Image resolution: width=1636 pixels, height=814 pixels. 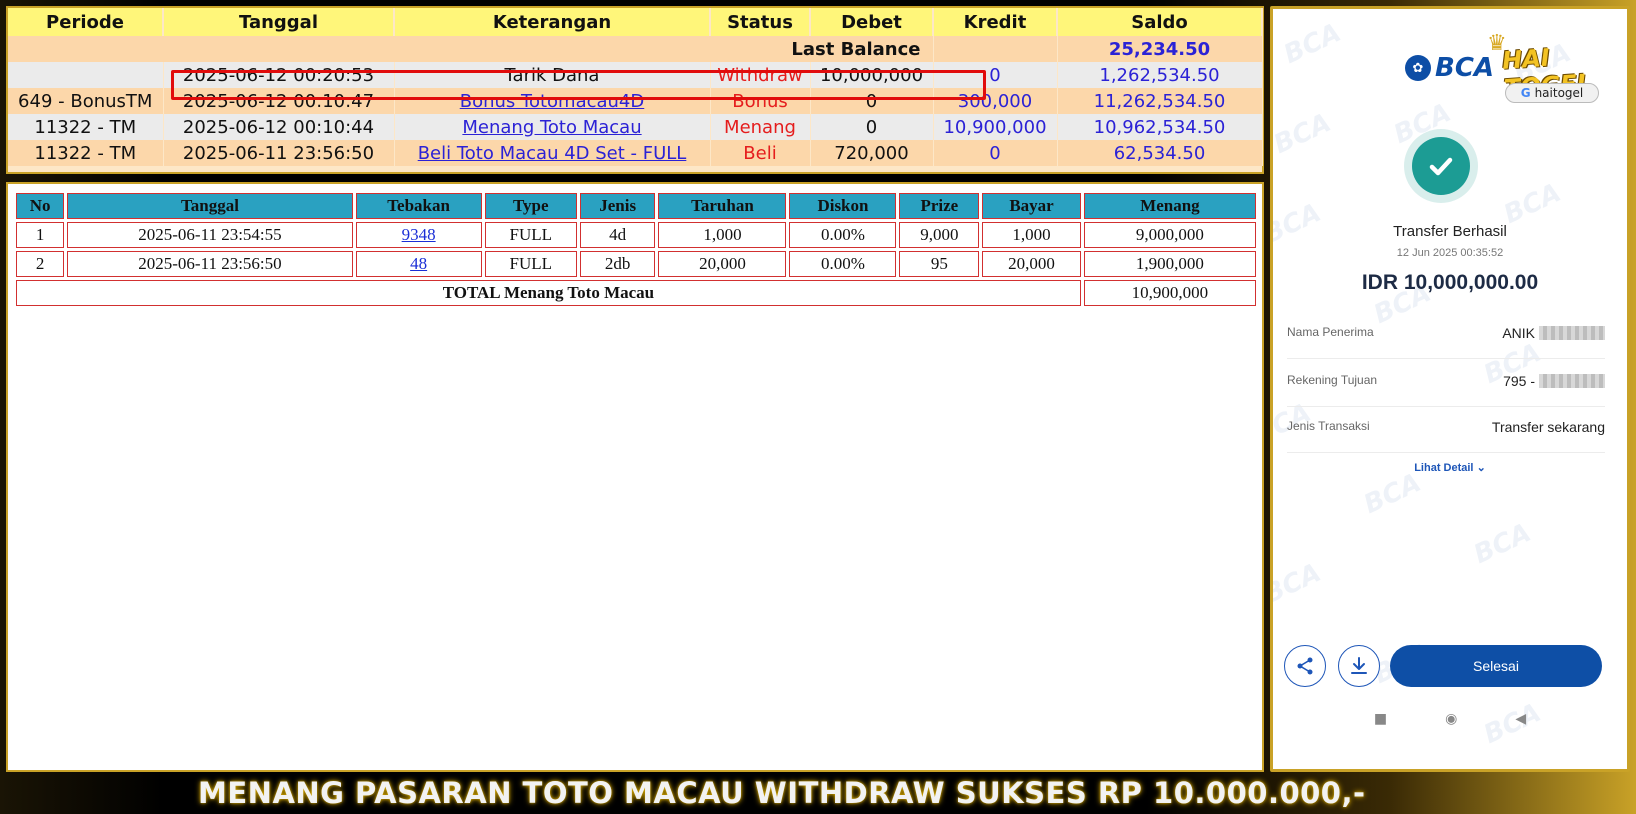 I want to click on home-icon: ◉, so click(x=1451, y=719).